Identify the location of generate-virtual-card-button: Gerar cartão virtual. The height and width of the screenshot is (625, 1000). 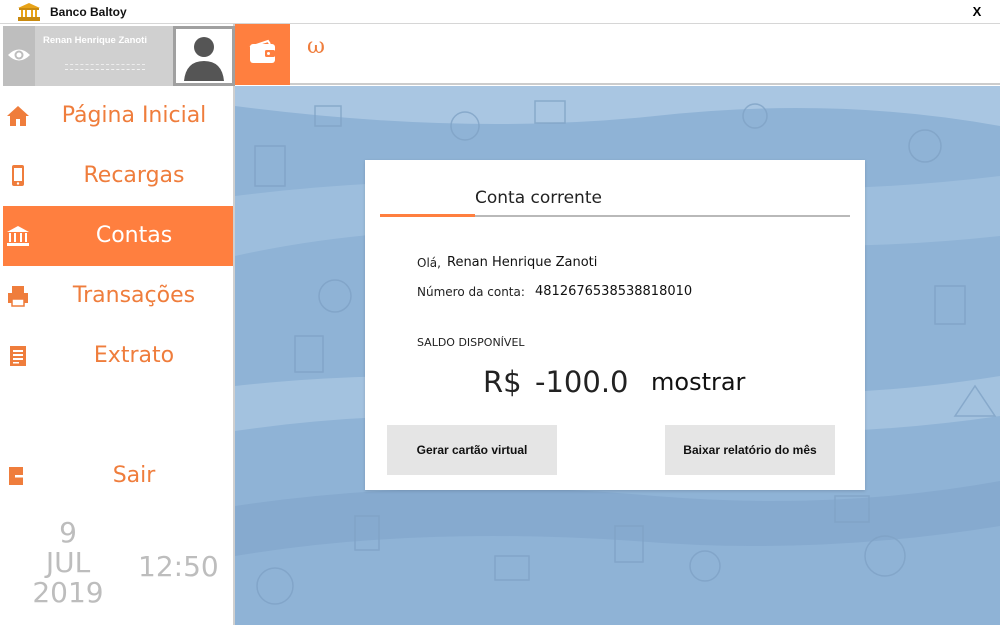
(472, 450).